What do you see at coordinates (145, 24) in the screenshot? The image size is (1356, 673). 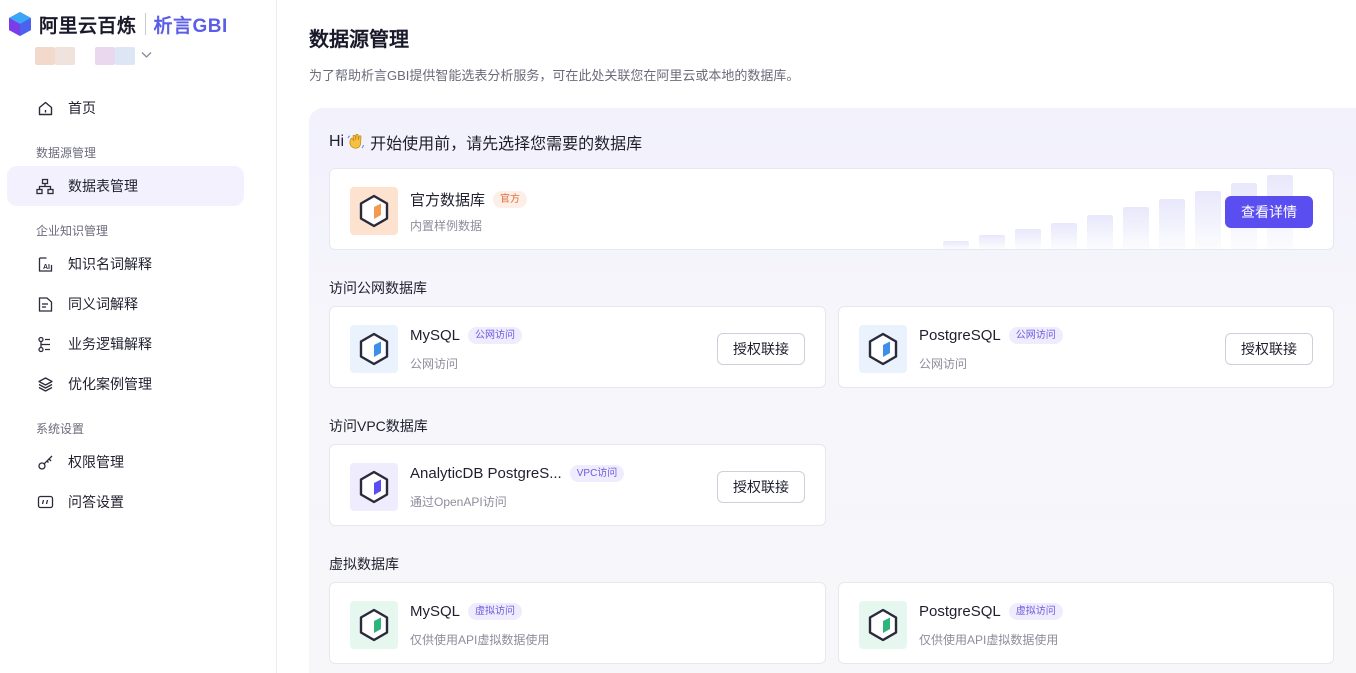 I see `brand-divider` at bounding box center [145, 24].